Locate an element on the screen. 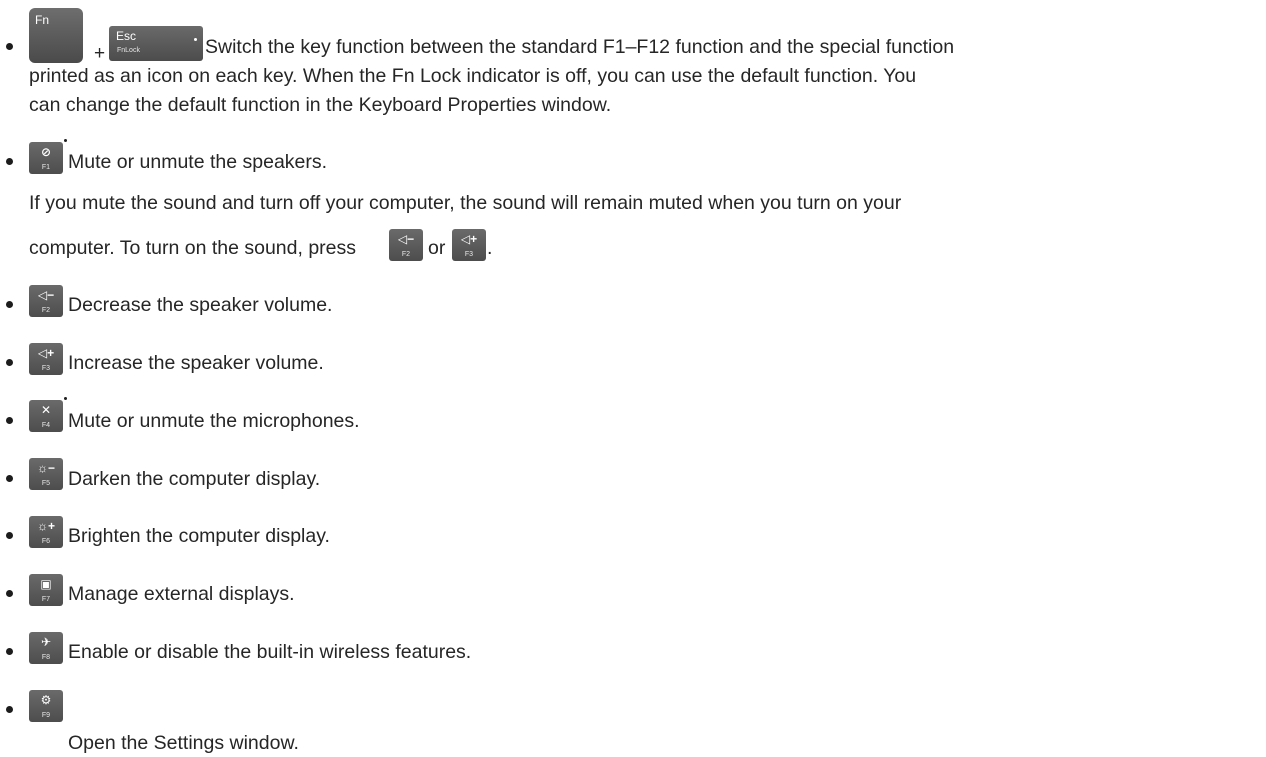  mute-note-line-2: computer. To turn on the sound, press is located at coordinates (193, 248).